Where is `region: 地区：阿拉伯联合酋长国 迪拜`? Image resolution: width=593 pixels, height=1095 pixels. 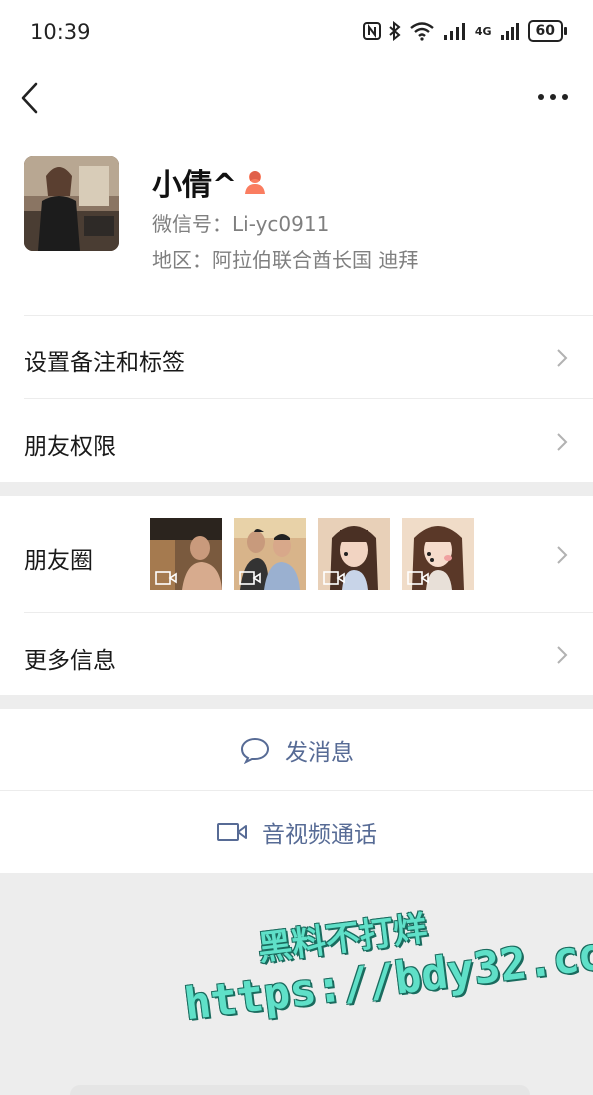
region: 地区：阿拉伯联合酋长国 迪拜 is located at coordinates (285, 260).